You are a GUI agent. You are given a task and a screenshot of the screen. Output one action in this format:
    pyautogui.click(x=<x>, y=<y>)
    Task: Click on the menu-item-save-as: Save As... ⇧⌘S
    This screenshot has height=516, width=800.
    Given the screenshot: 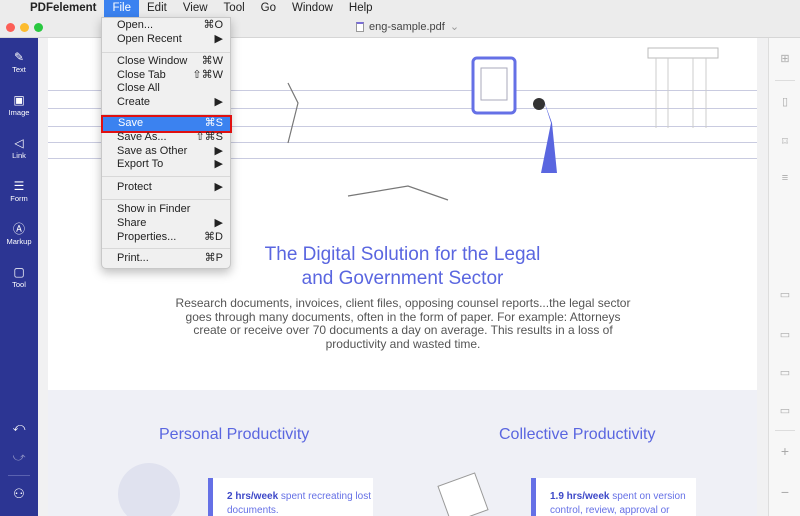 What is the action you would take?
    pyautogui.click(x=166, y=138)
    